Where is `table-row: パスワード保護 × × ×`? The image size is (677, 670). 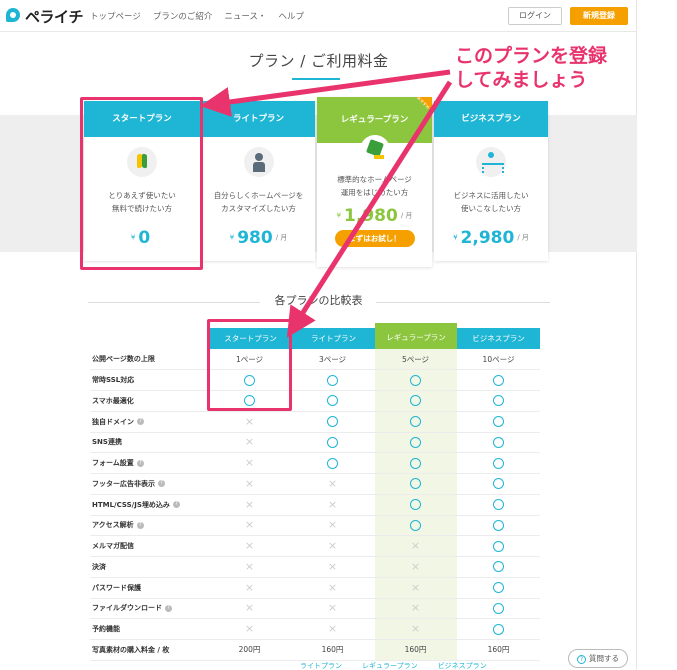 table-row: パスワード保護 × × × is located at coordinates (315, 588).